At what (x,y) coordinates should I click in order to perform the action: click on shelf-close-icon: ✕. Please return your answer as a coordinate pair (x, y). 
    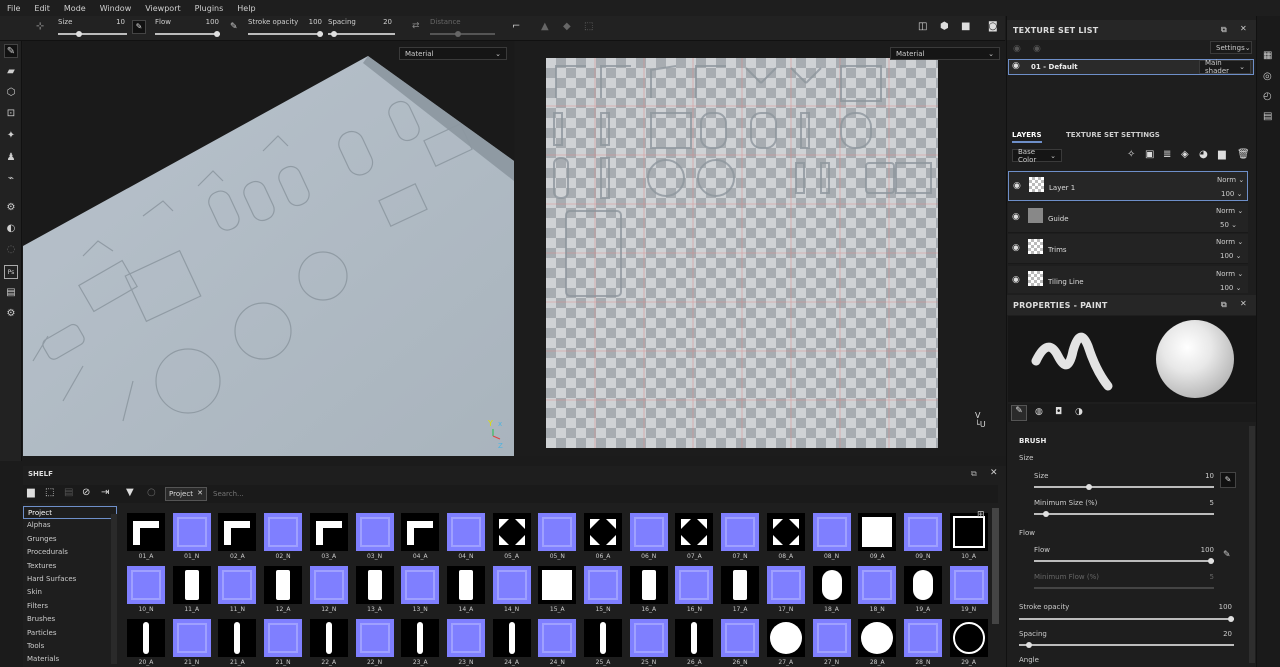
    Looking at the image, I should click on (994, 473).